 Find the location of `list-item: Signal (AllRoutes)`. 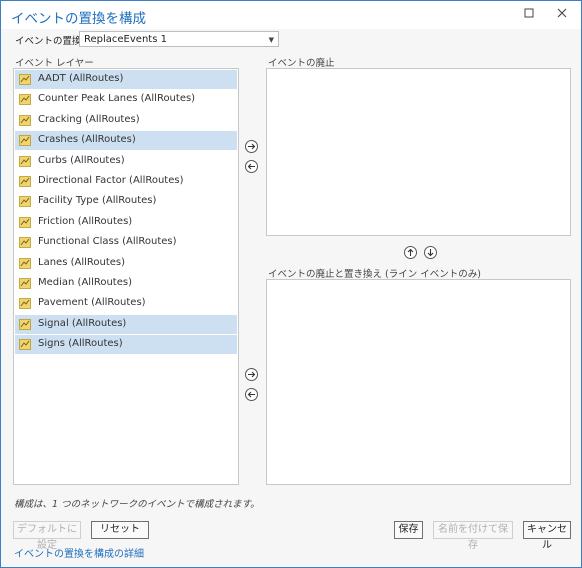

list-item: Signal (AllRoutes) is located at coordinates (126, 324).